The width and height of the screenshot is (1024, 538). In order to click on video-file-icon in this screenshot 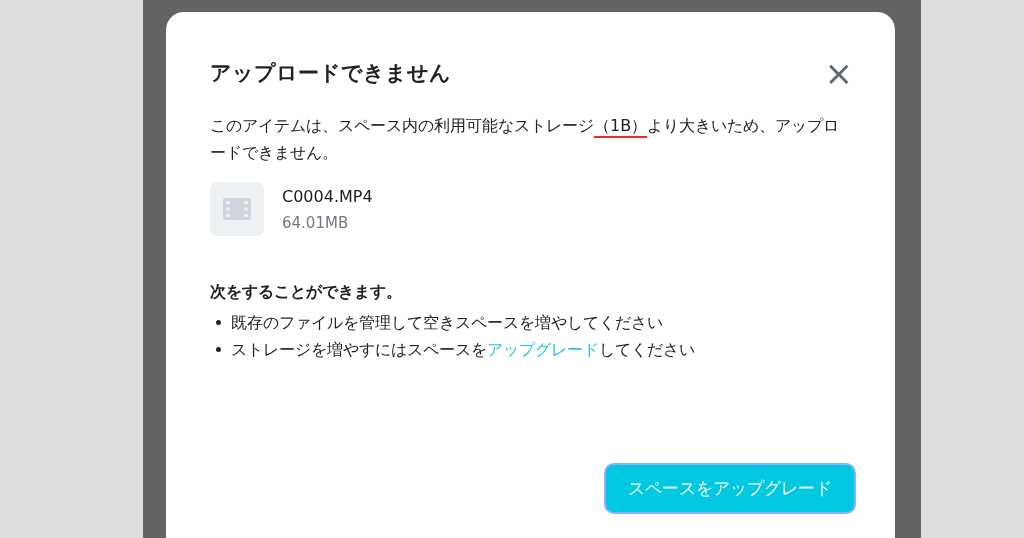, I will do `click(237, 209)`.